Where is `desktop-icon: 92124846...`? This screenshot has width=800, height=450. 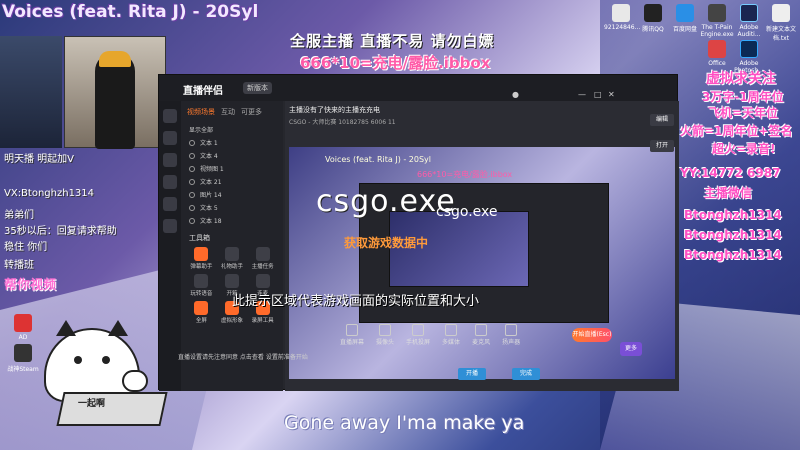
desktop-icon: 92124846... is located at coordinates (622, 17).